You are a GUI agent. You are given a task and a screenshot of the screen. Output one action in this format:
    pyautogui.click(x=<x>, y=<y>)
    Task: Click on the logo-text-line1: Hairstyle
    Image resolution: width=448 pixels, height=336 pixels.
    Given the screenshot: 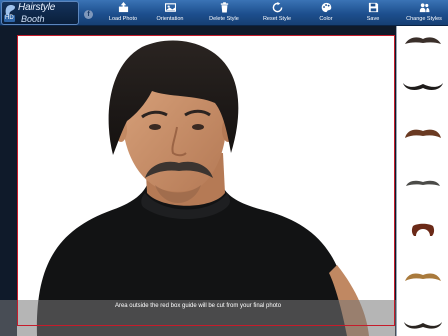 What is the action you would take?
    pyautogui.click(x=37, y=7)
    